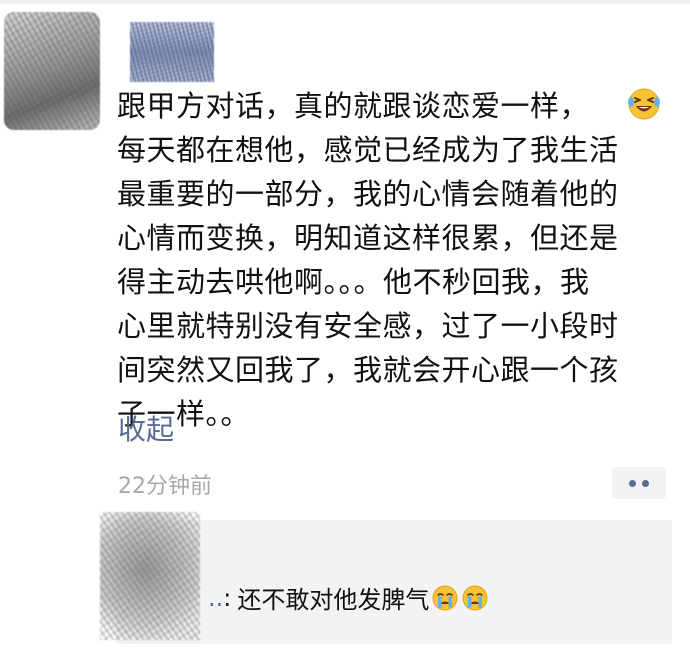 The image size is (690, 656). What do you see at coordinates (215, 598) in the screenshot?
I see `comment-username: ..` at bounding box center [215, 598].